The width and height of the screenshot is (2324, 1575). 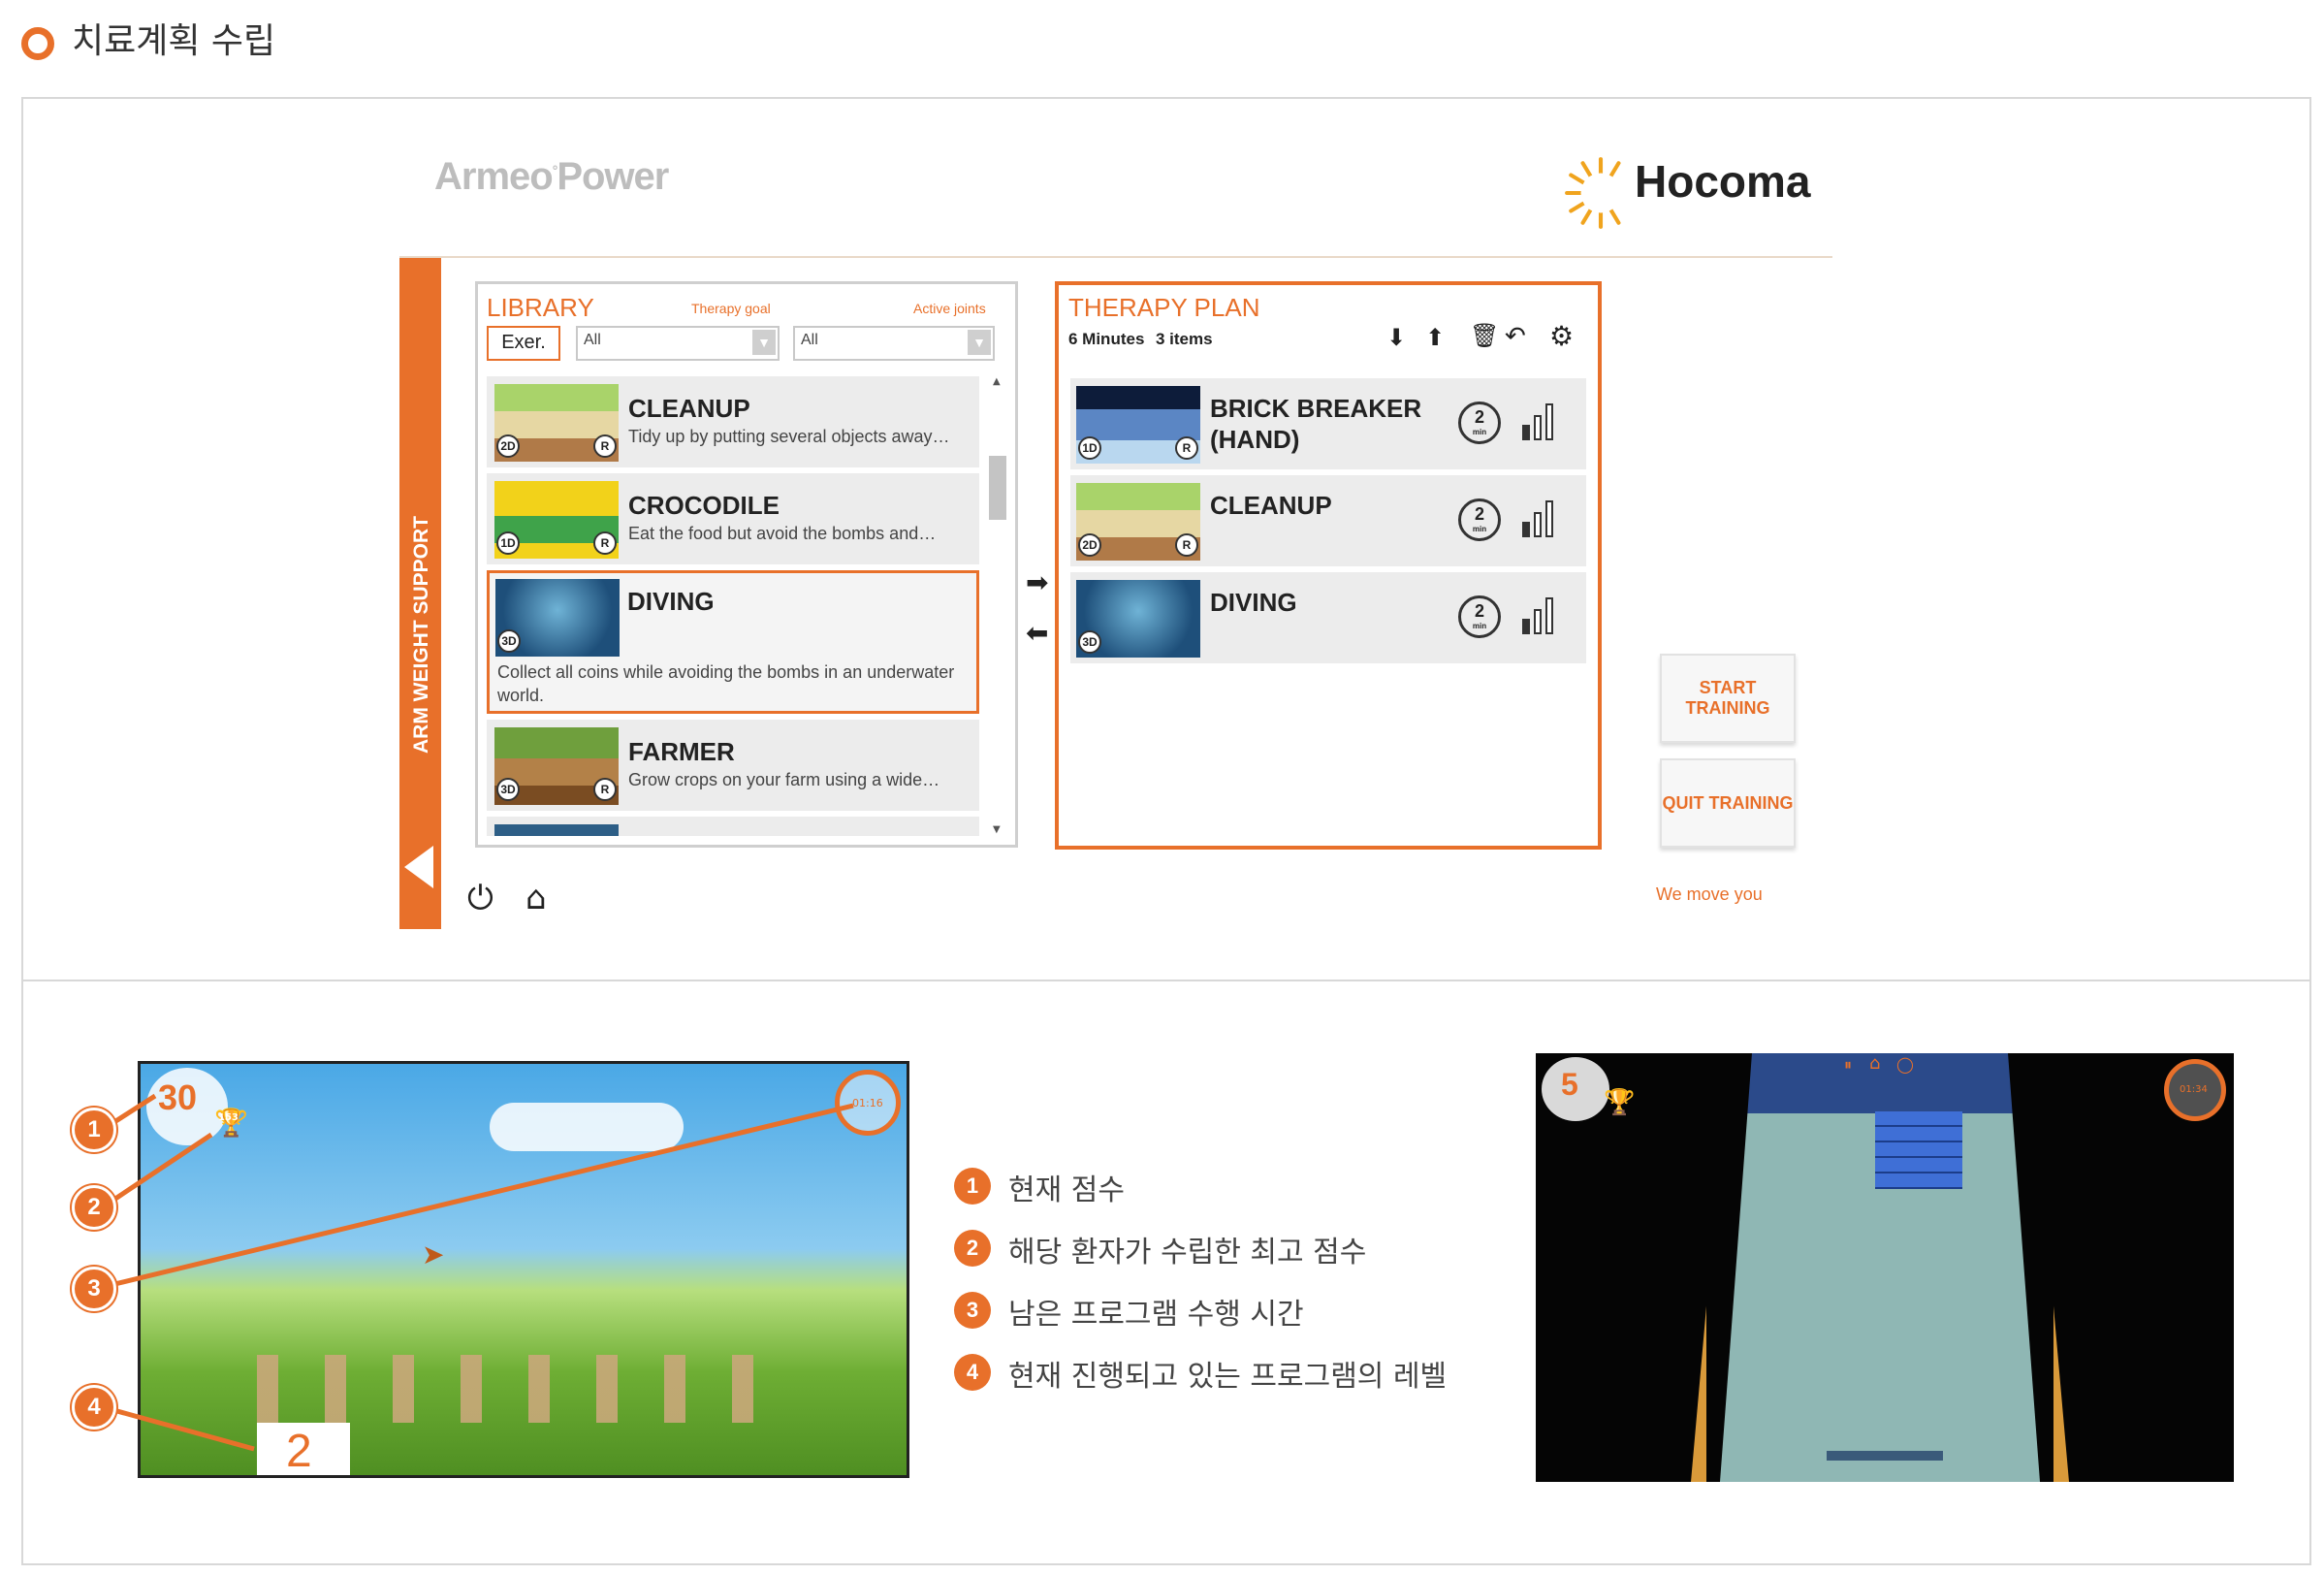 What do you see at coordinates (1885, 1267) in the screenshot?
I see `brick-breaker-screenshot: 5 🏆 01:34 ⏸ ⌂ ◯` at bounding box center [1885, 1267].